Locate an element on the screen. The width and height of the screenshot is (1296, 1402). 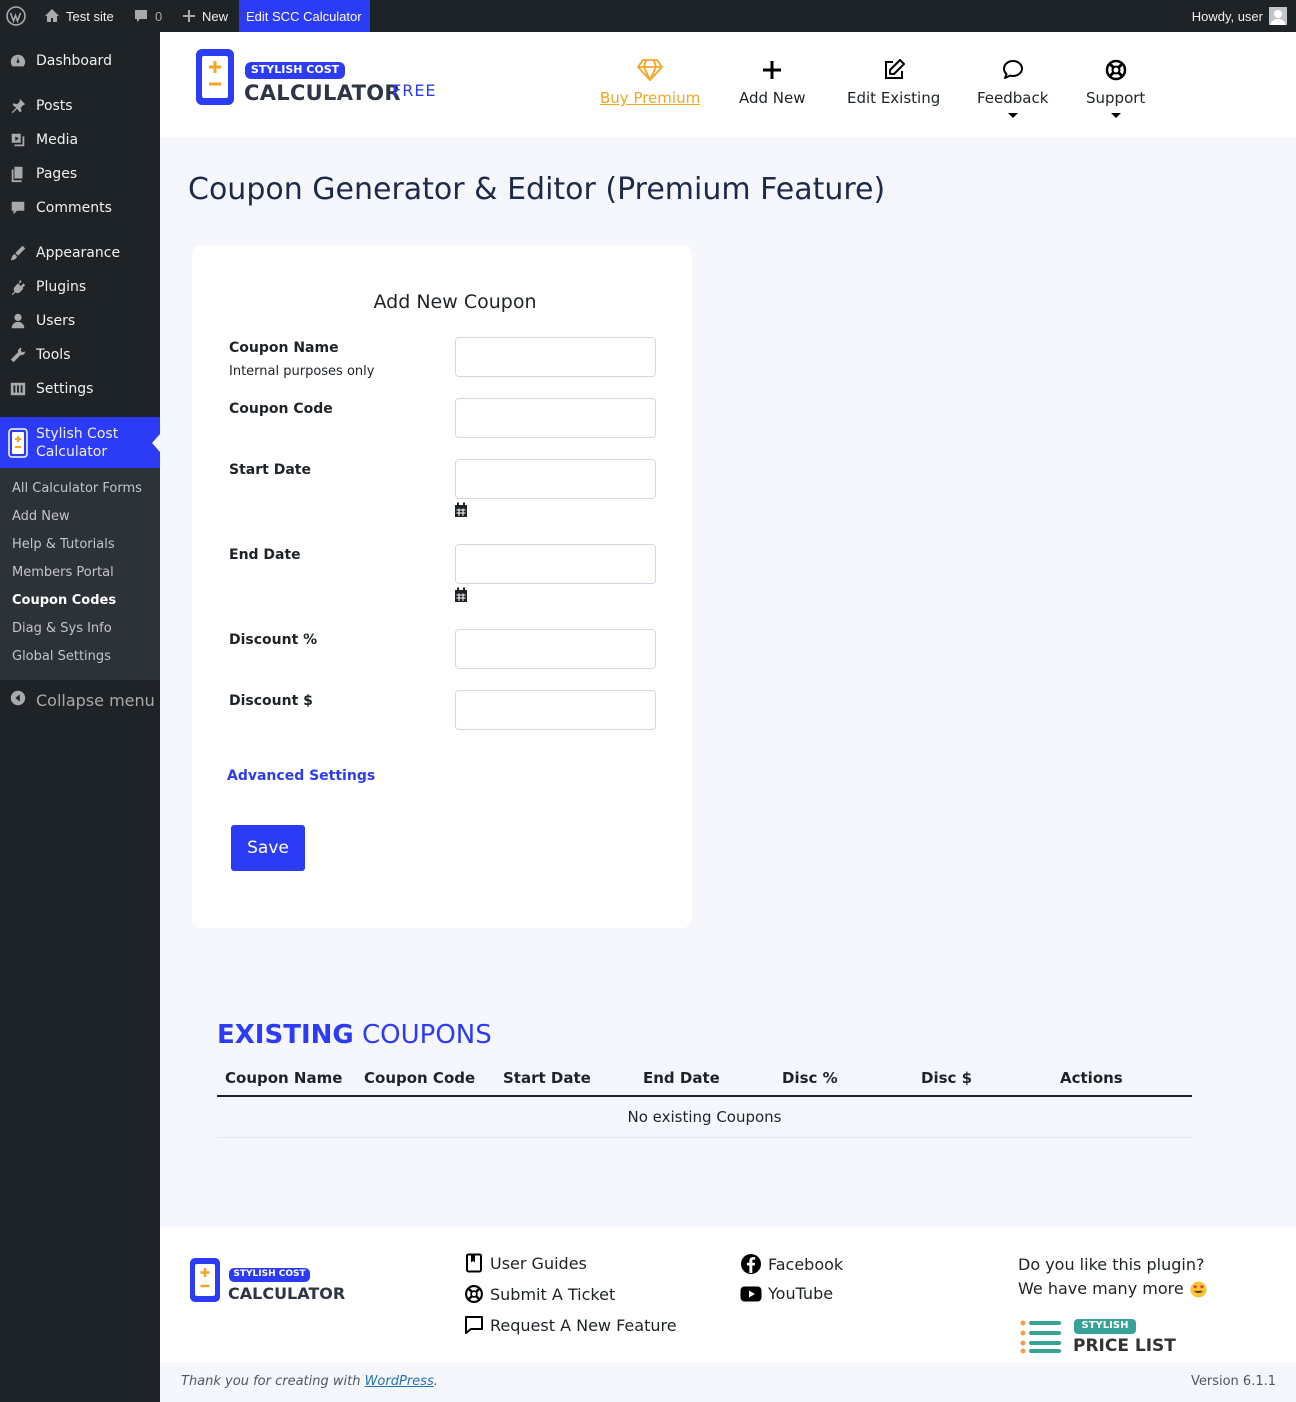
submenu-item-add-new: Add New is located at coordinates (41, 516).